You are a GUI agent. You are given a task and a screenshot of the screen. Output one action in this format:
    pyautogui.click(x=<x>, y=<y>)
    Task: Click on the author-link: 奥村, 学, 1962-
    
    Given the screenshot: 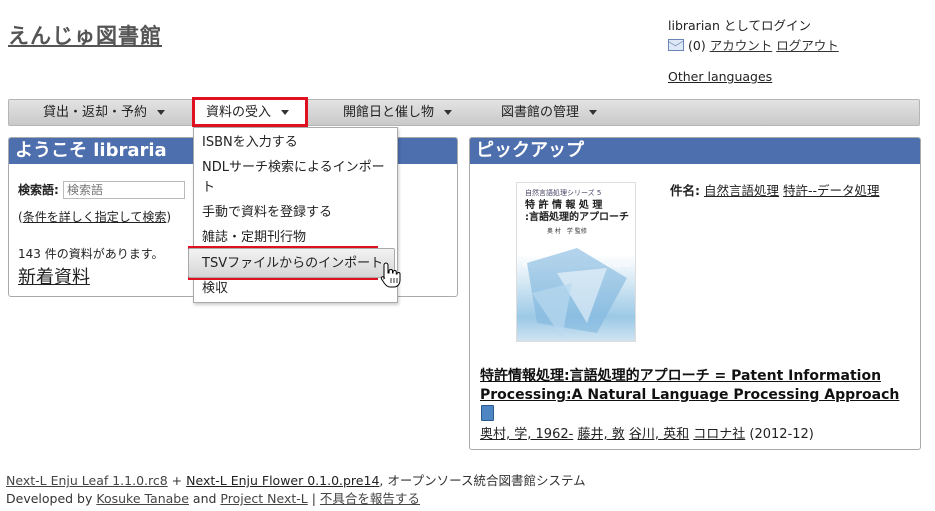 What is the action you would take?
    pyautogui.click(x=526, y=434)
    